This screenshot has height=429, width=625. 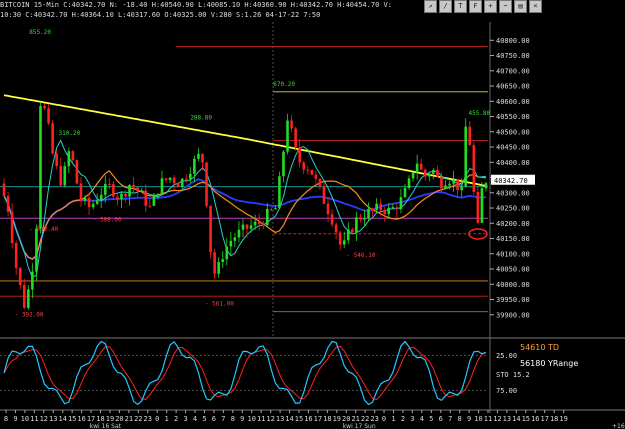 I want to click on line-tool-icon: /, so click(x=445, y=6).